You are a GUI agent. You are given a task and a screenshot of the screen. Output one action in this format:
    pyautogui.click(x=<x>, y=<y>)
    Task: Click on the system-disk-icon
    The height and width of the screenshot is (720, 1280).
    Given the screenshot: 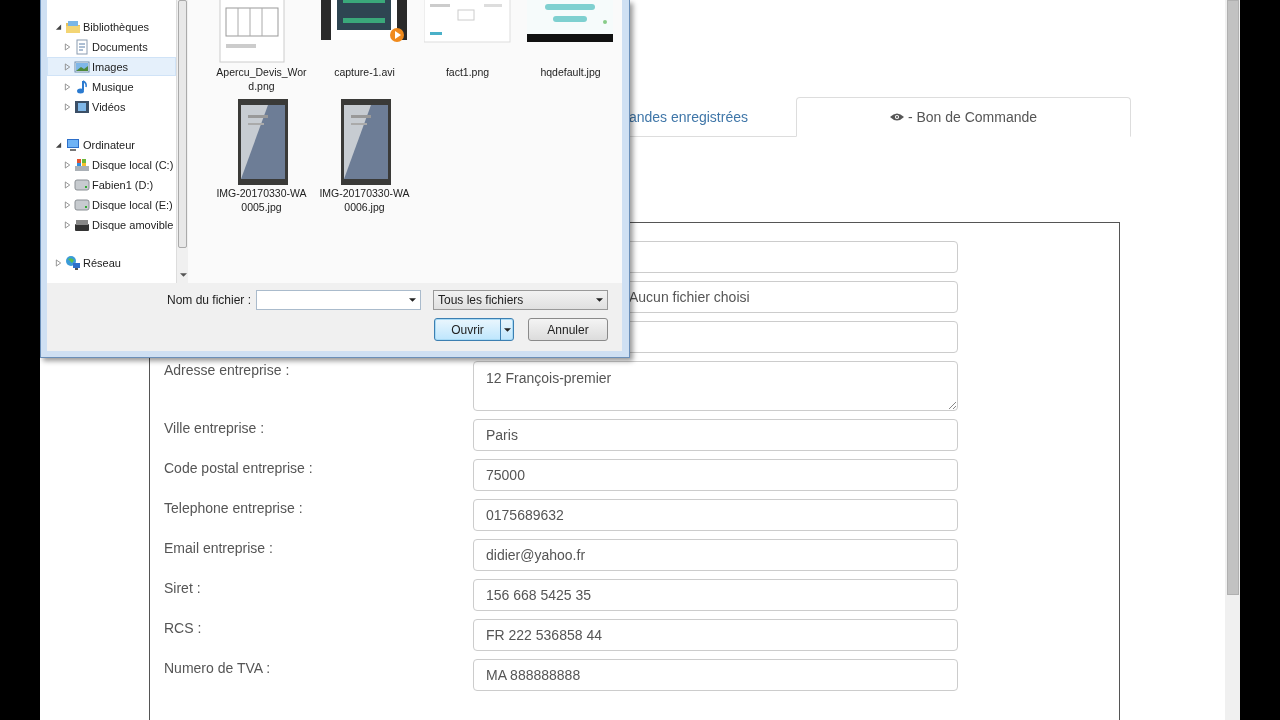 What is the action you would take?
    pyautogui.click(x=82, y=164)
    